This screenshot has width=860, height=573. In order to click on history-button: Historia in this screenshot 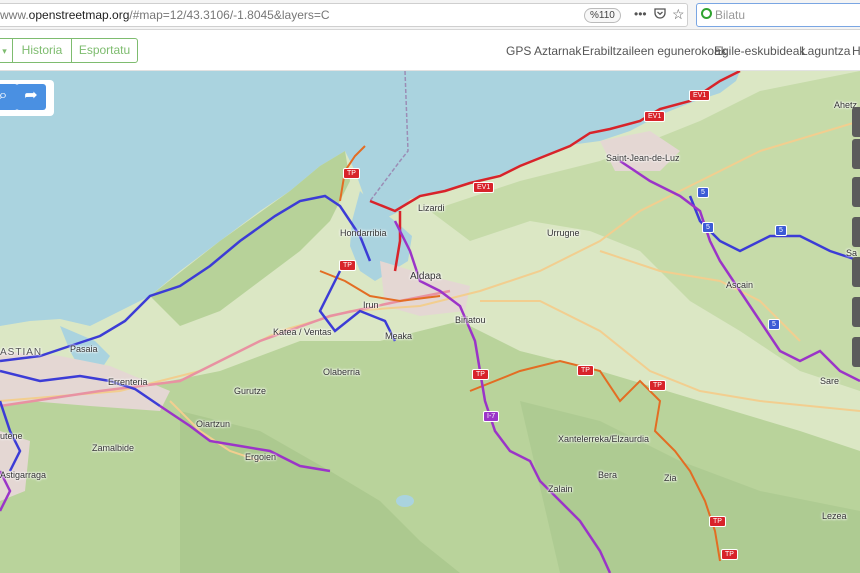, I will do `click(42, 50)`.